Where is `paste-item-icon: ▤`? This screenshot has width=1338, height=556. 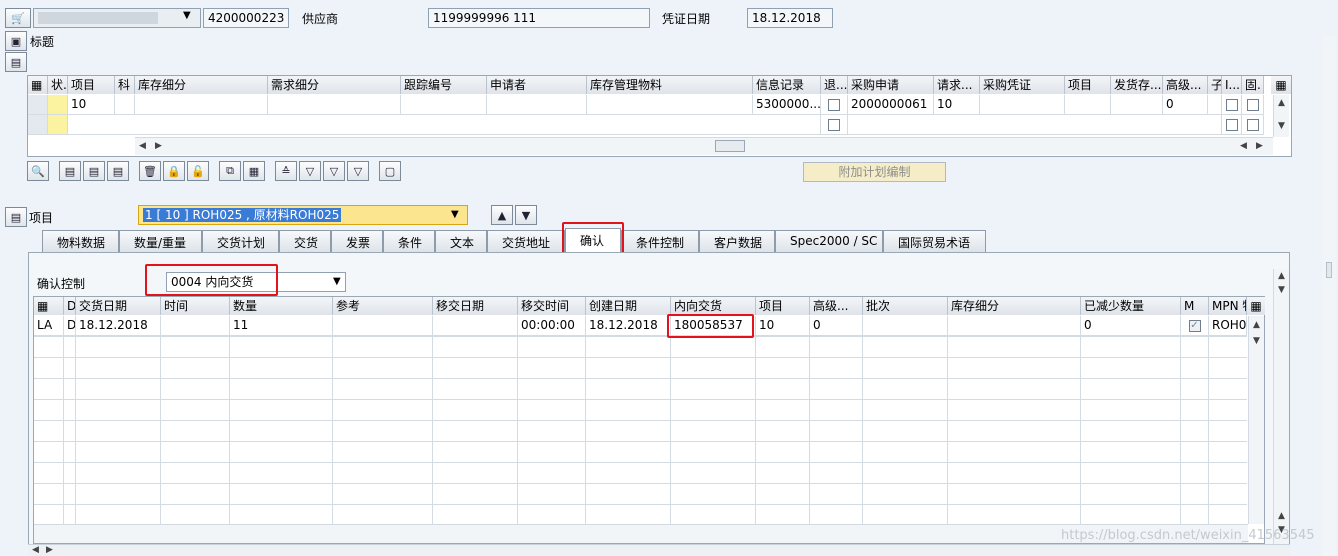
paste-item-icon: ▤ is located at coordinates (118, 171).